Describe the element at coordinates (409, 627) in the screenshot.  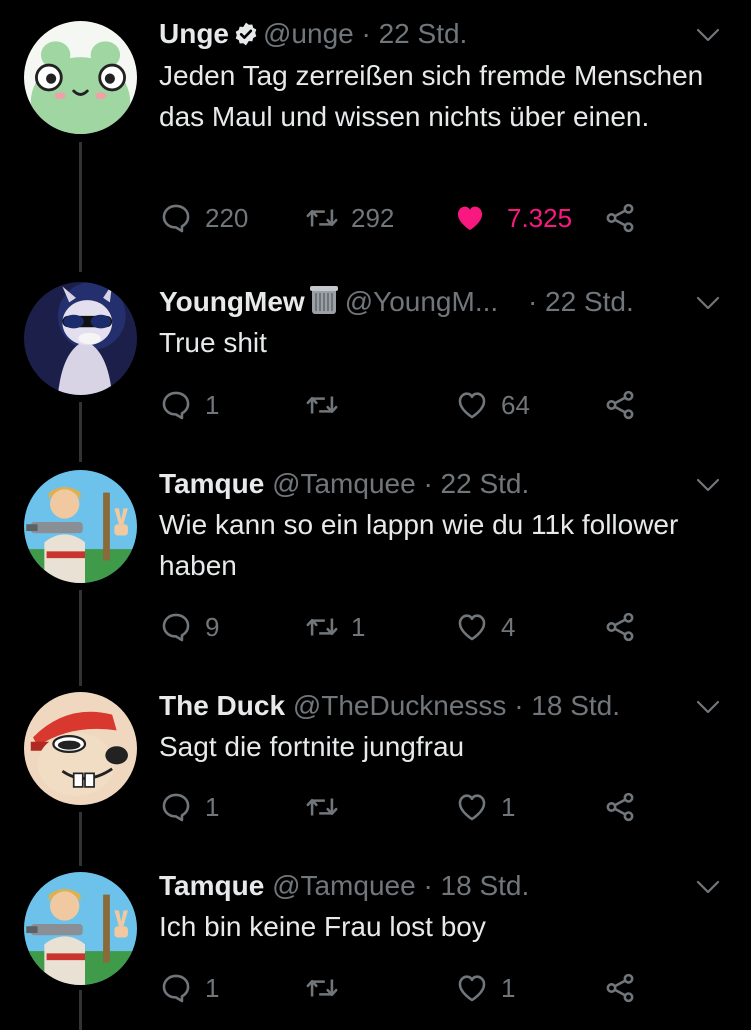
I see `tweet-actions: 9 1 4` at that location.